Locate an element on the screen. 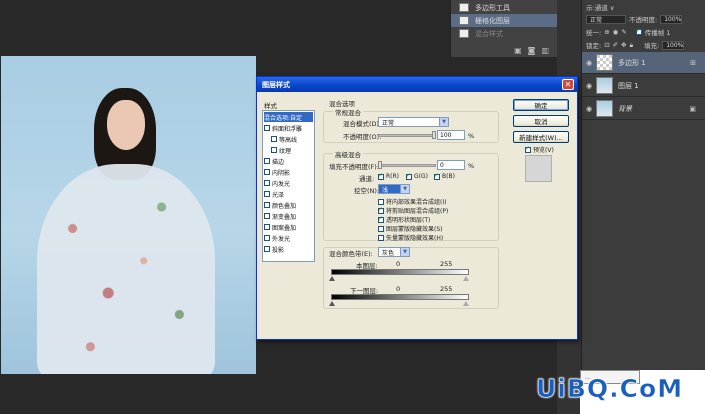 This screenshot has width=705, height=414. adv-option-label: 矢量蒙版隐藏效果(H) is located at coordinates (415, 238).